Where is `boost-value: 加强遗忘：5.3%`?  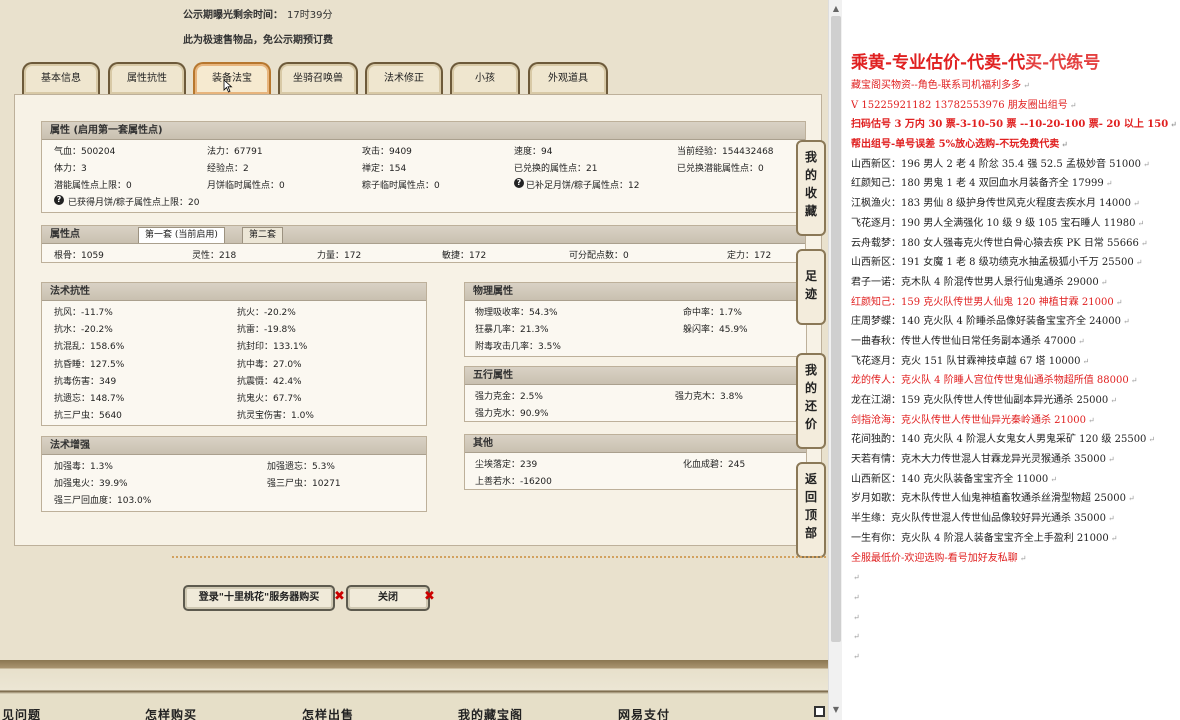 boost-value: 加强遗忘：5.3% is located at coordinates (301, 467).